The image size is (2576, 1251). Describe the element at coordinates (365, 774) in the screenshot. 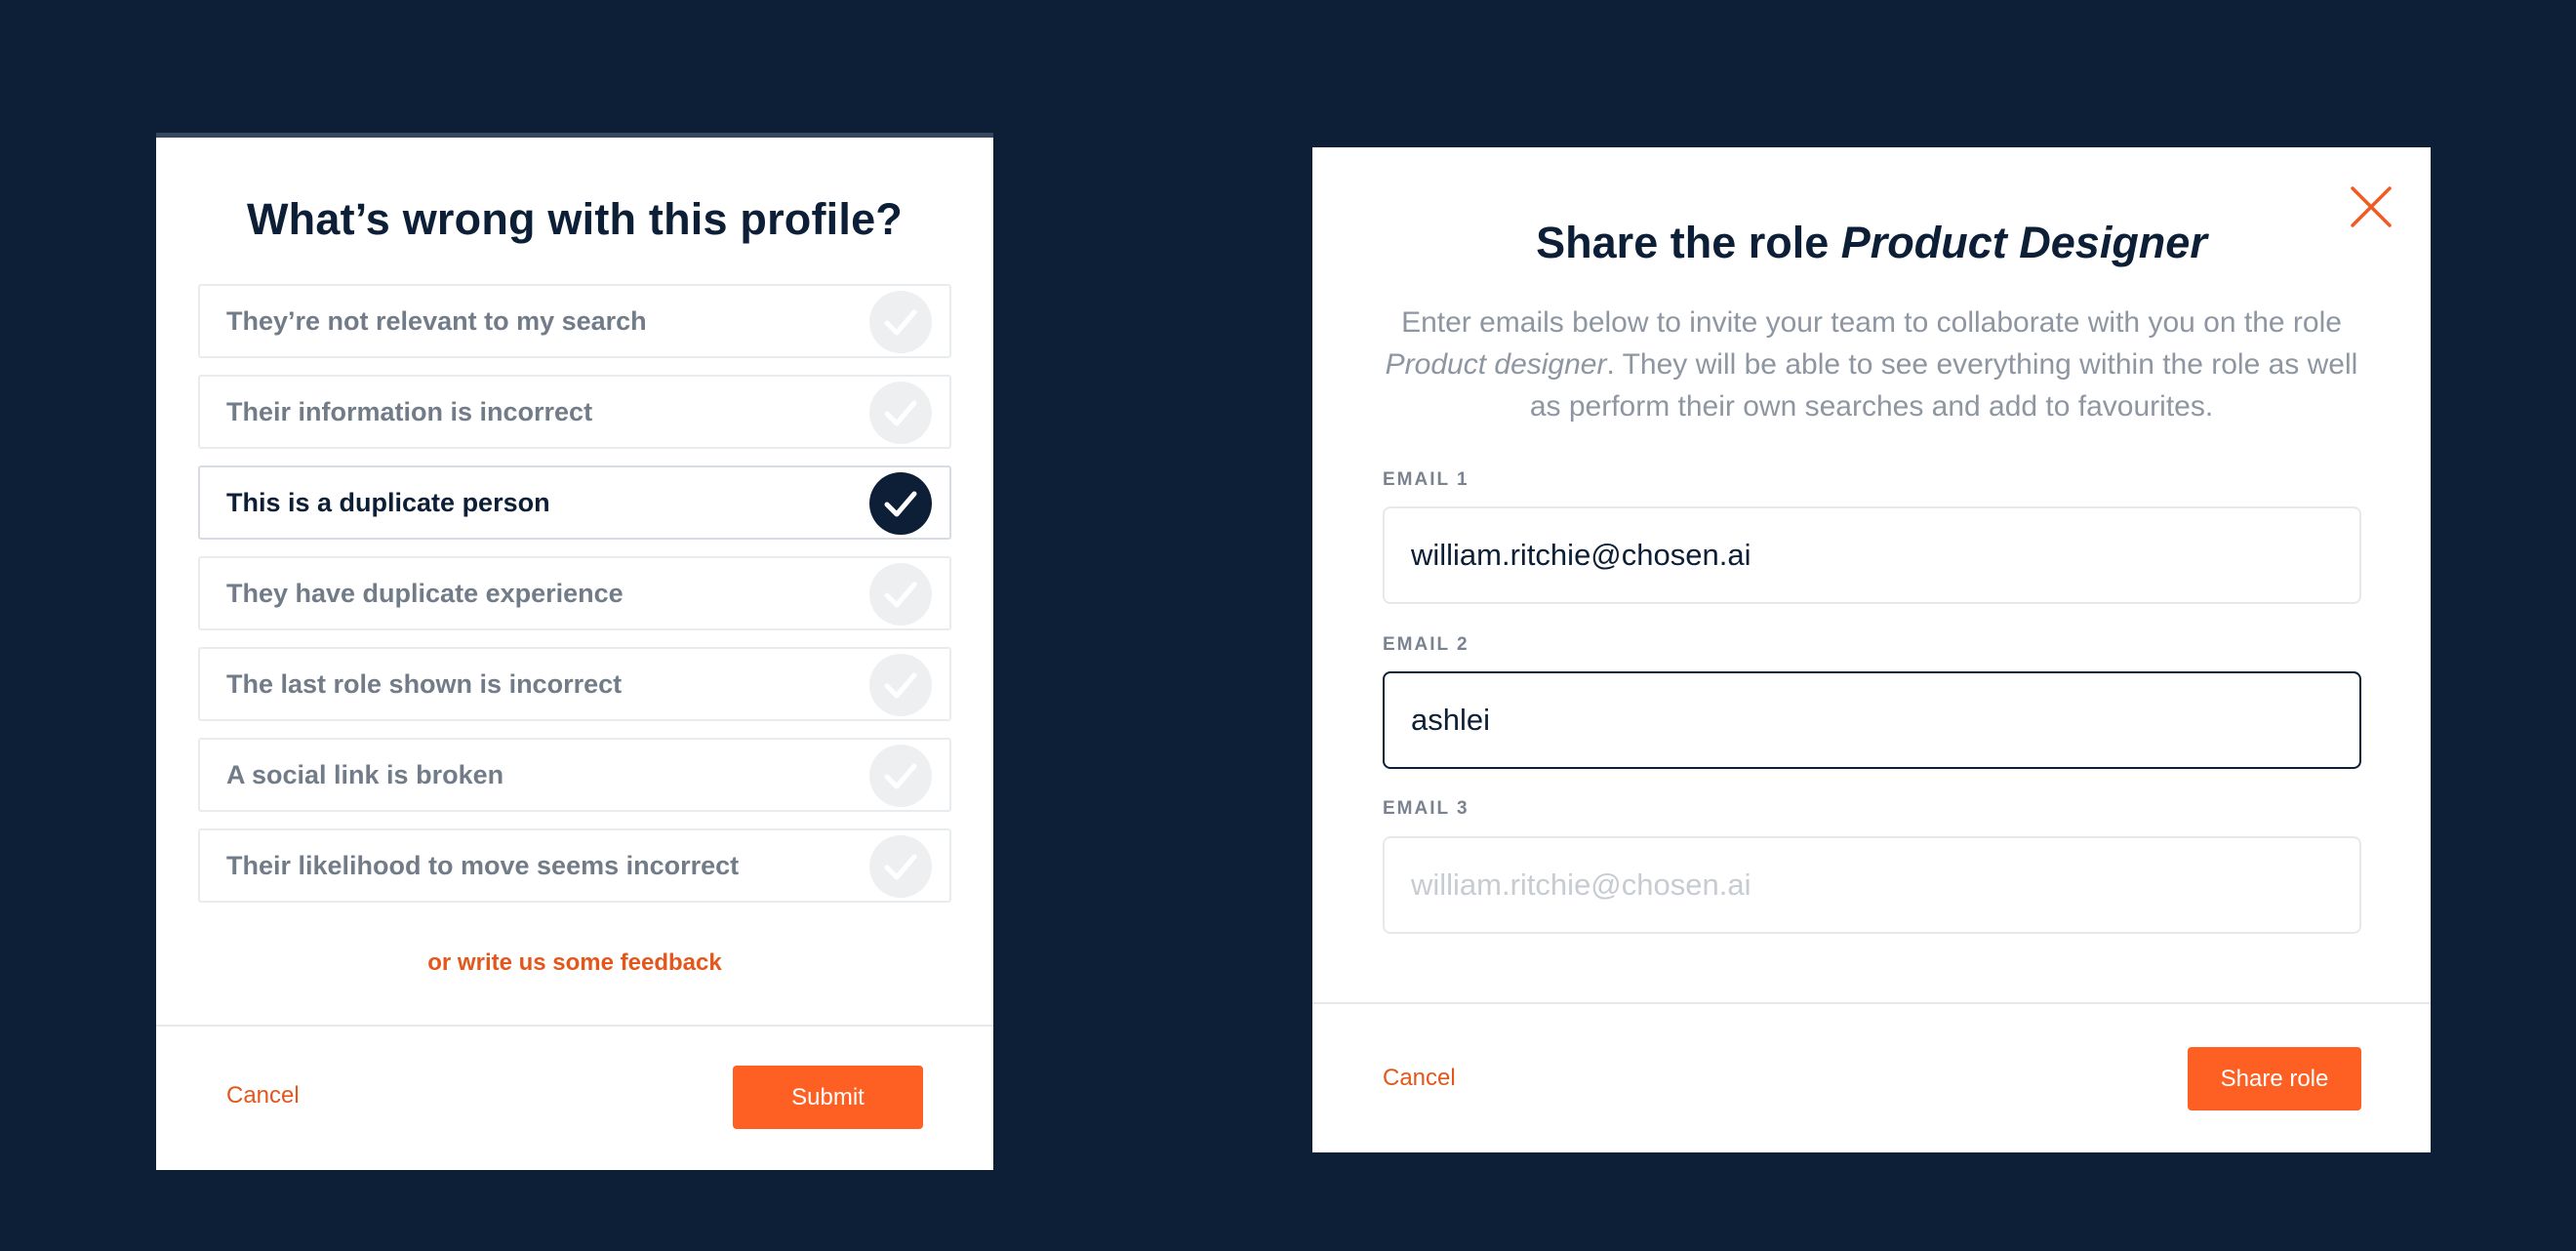

I see `option-label: A social link is broken` at that location.